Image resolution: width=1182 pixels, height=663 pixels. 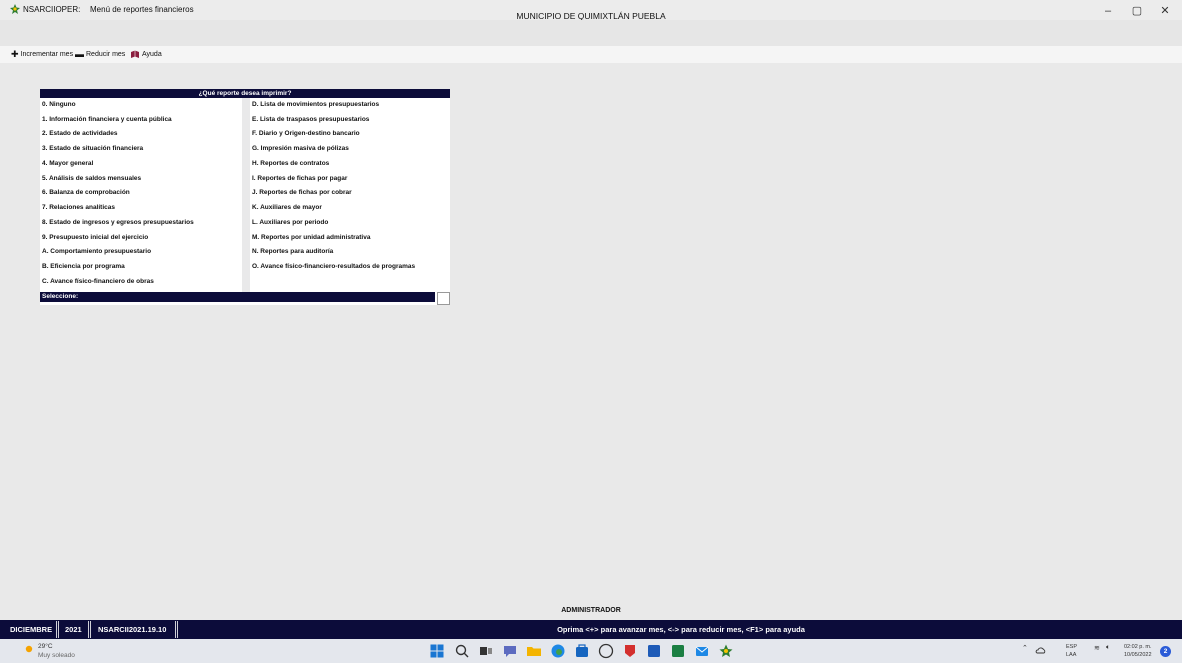 What do you see at coordinates (245, 93) in the screenshot?
I see `menu-header: ¿Qué reporte desea imprimir?` at bounding box center [245, 93].